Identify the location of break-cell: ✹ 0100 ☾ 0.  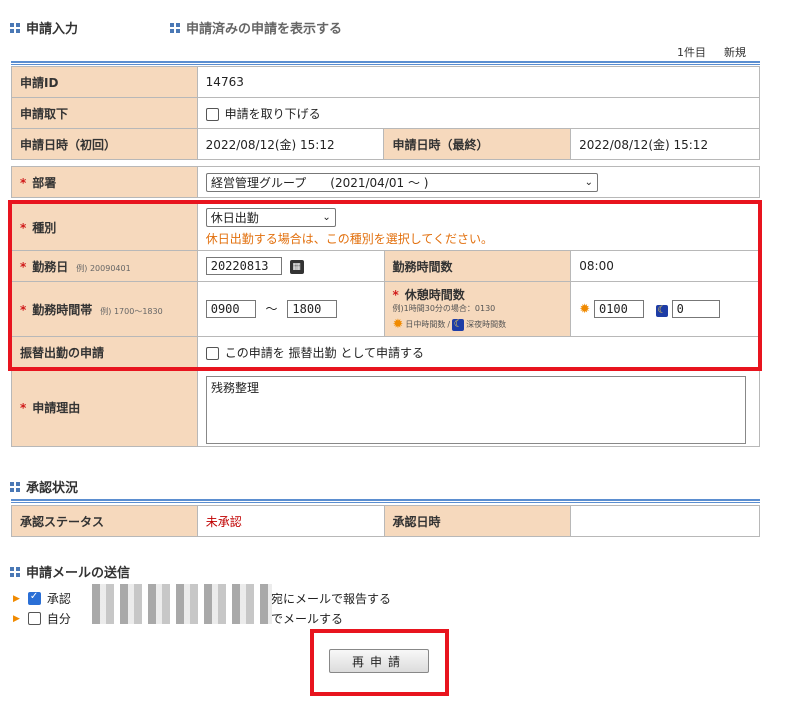
(665, 309).